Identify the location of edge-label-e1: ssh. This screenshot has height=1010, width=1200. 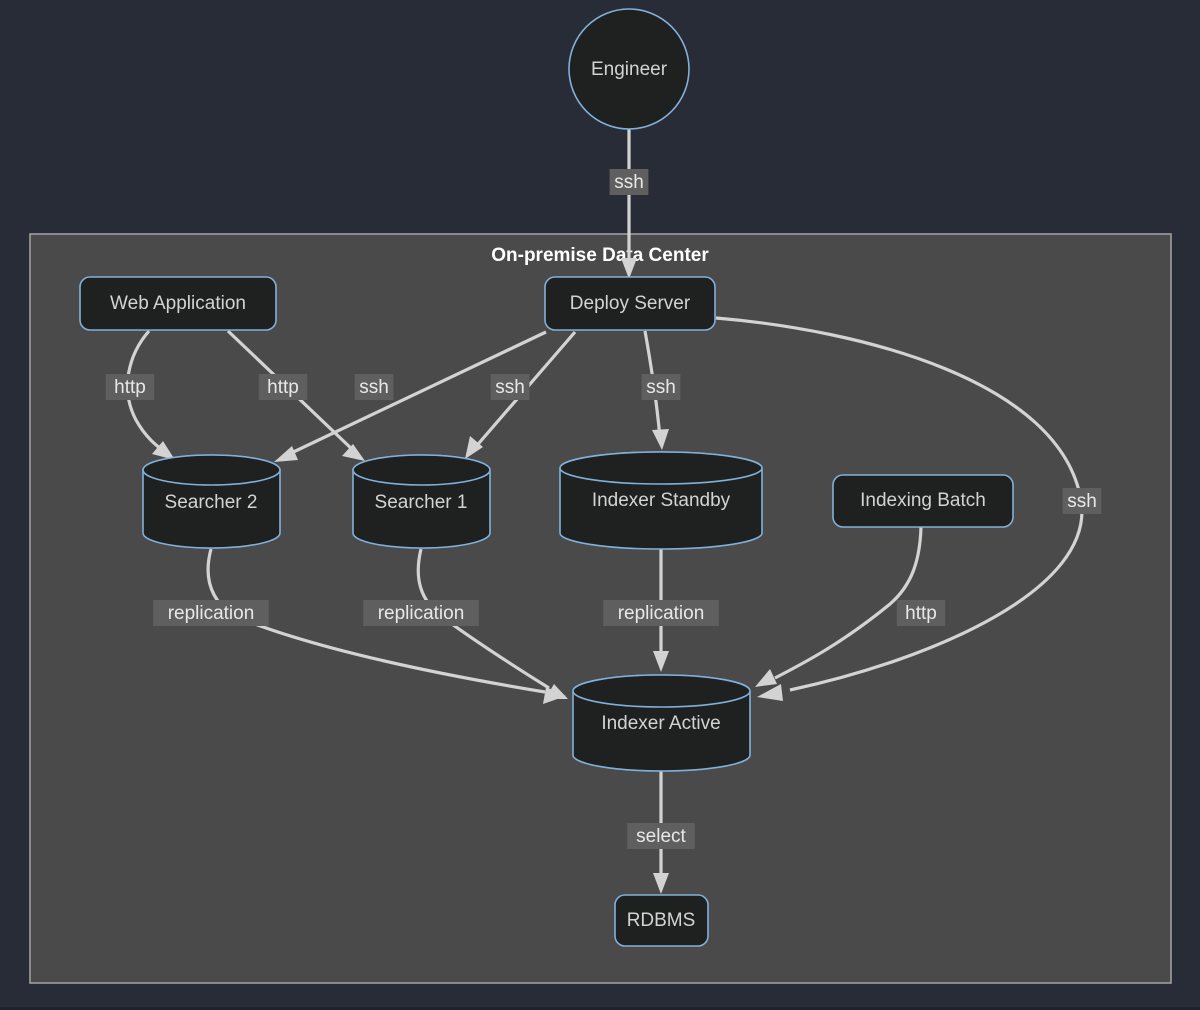
(629, 182).